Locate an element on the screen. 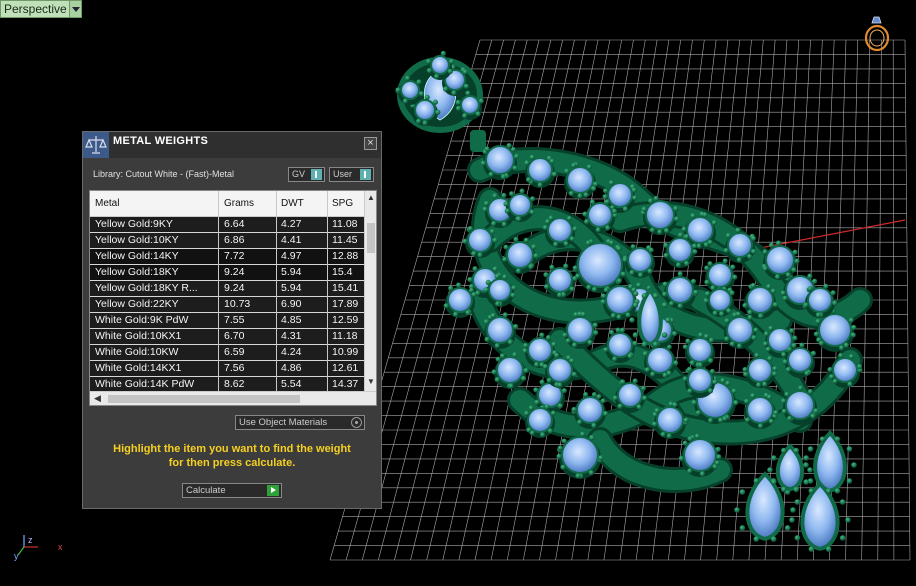 This screenshot has width=916, height=586. viewport-view-dropdown: Perspective is located at coordinates (41, 9).